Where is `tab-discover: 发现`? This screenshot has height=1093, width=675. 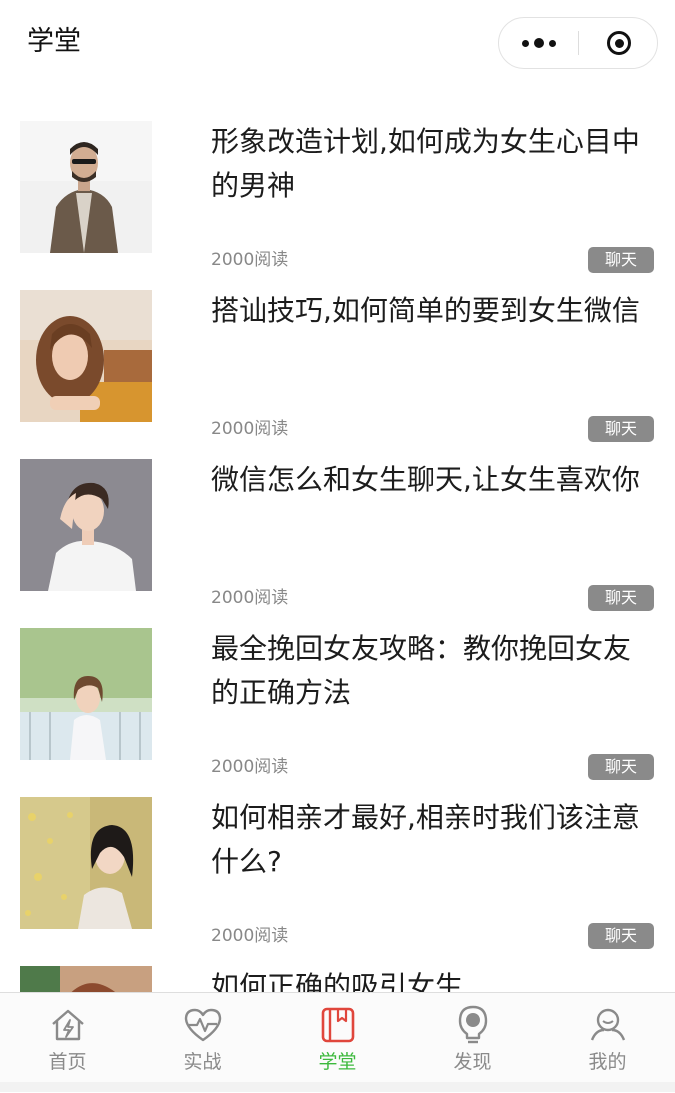 tab-discover: 发现 is located at coordinates (472, 1043).